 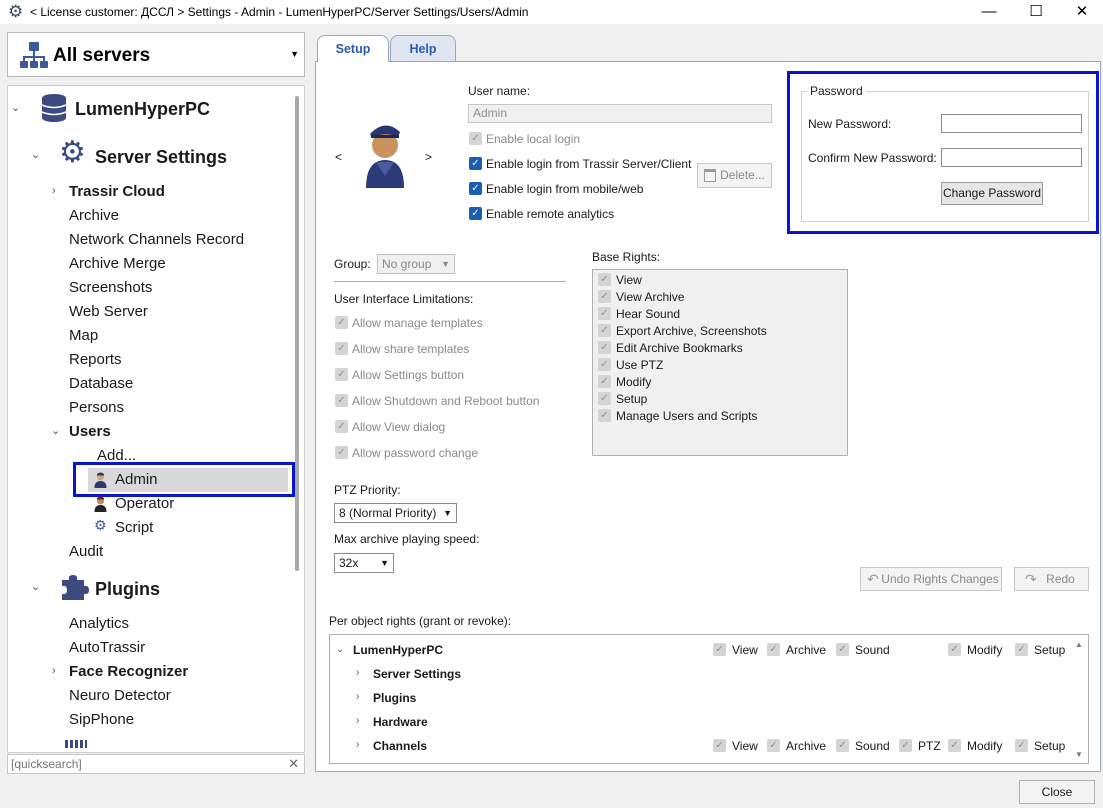 What do you see at coordinates (101, 383) in the screenshot?
I see `tree-item-database: Database` at bounding box center [101, 383].